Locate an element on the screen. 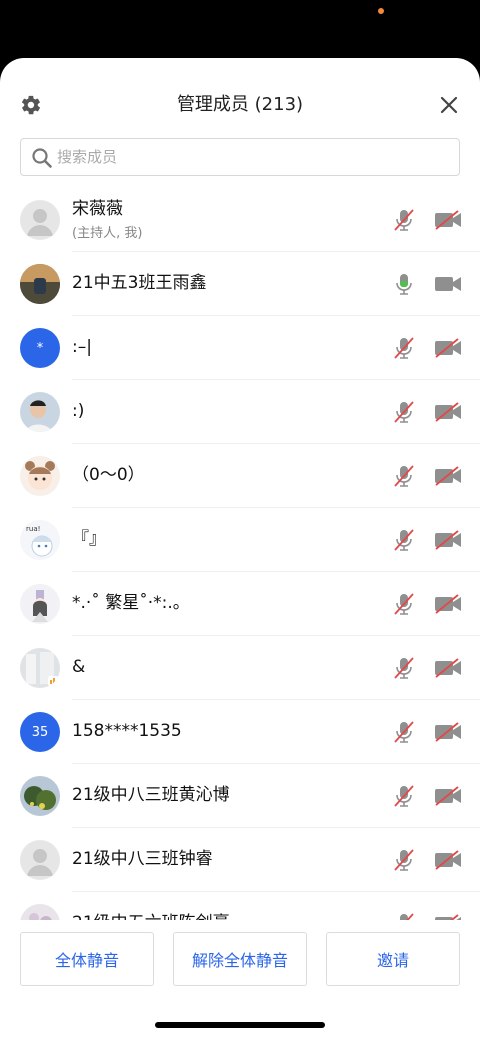  member-row: 21级中八三班钟睿 is located at coordinates (240, 860).